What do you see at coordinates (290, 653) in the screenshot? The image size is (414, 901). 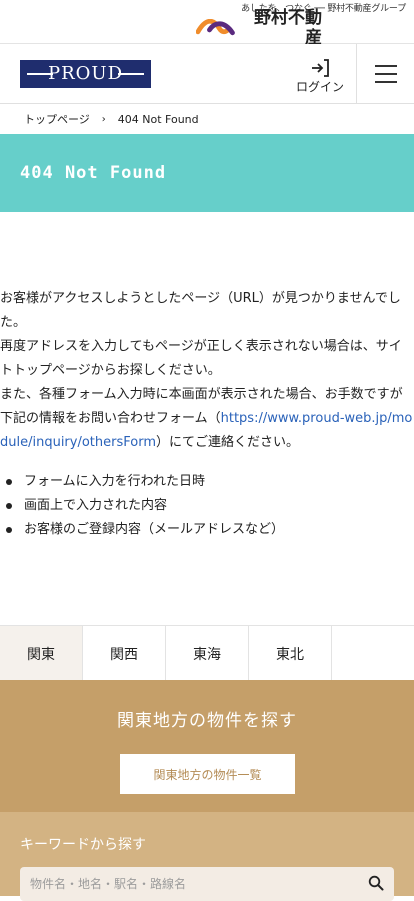 I see `tab-tohoku: 東北` at bounding box center [290, 653].